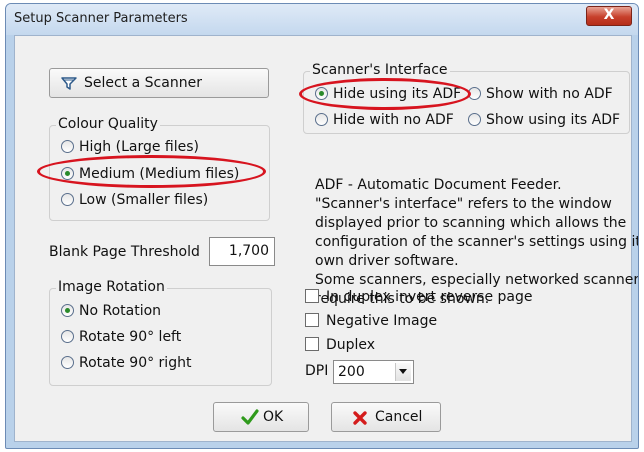 The width and height of the screenshot is (644, 452). I want to click on scanner-icon, so click(69, 85).